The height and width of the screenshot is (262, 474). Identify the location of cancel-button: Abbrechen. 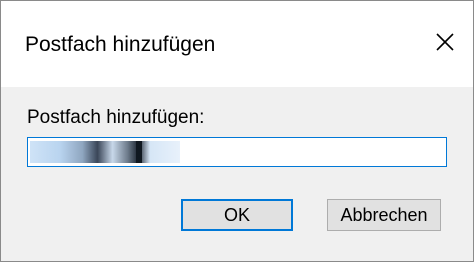
(384, 215).